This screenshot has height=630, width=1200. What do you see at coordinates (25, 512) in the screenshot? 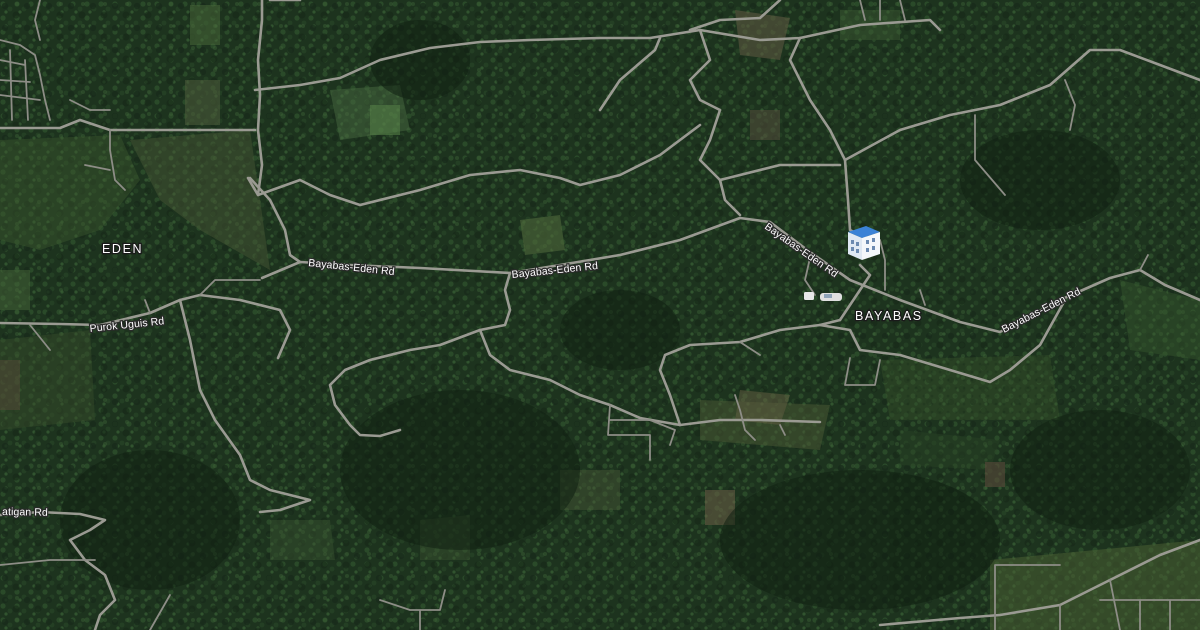
I see `road-label-atigan: atigan Rd` at bounding box center [25, 512].